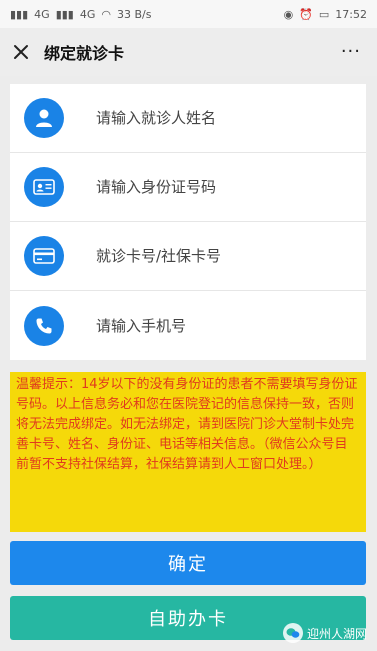 This screenshot has width=377, height=651. I want to click on patient-name-input, so click(231, 118).